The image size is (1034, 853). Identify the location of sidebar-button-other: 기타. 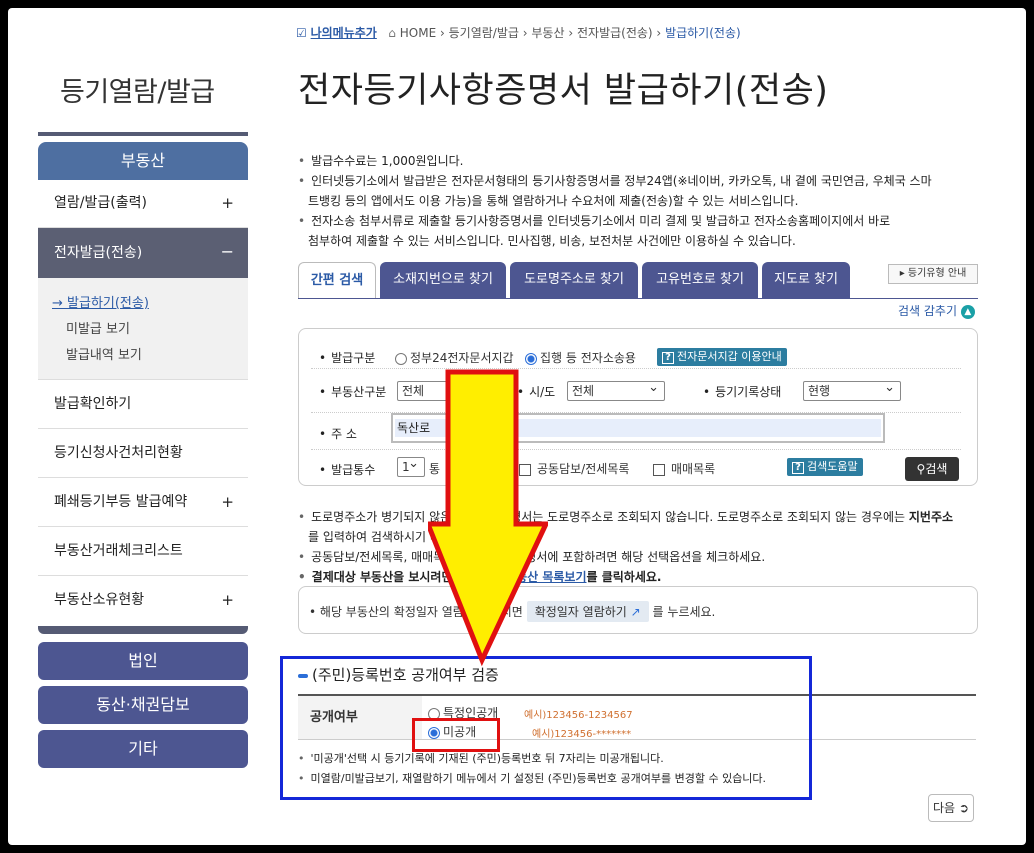
(143, 749).